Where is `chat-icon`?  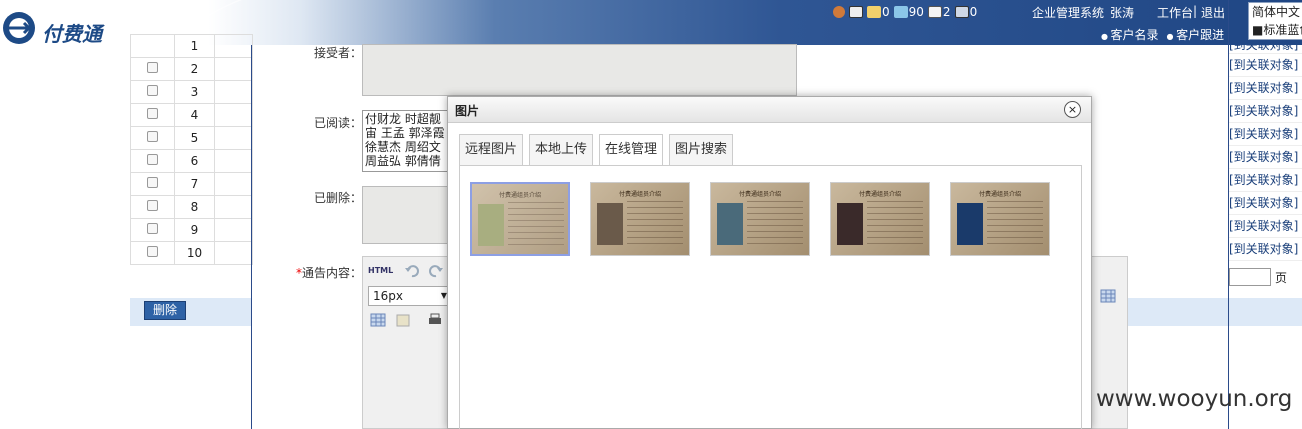
chat-icon is located at coordinates (900, 12).